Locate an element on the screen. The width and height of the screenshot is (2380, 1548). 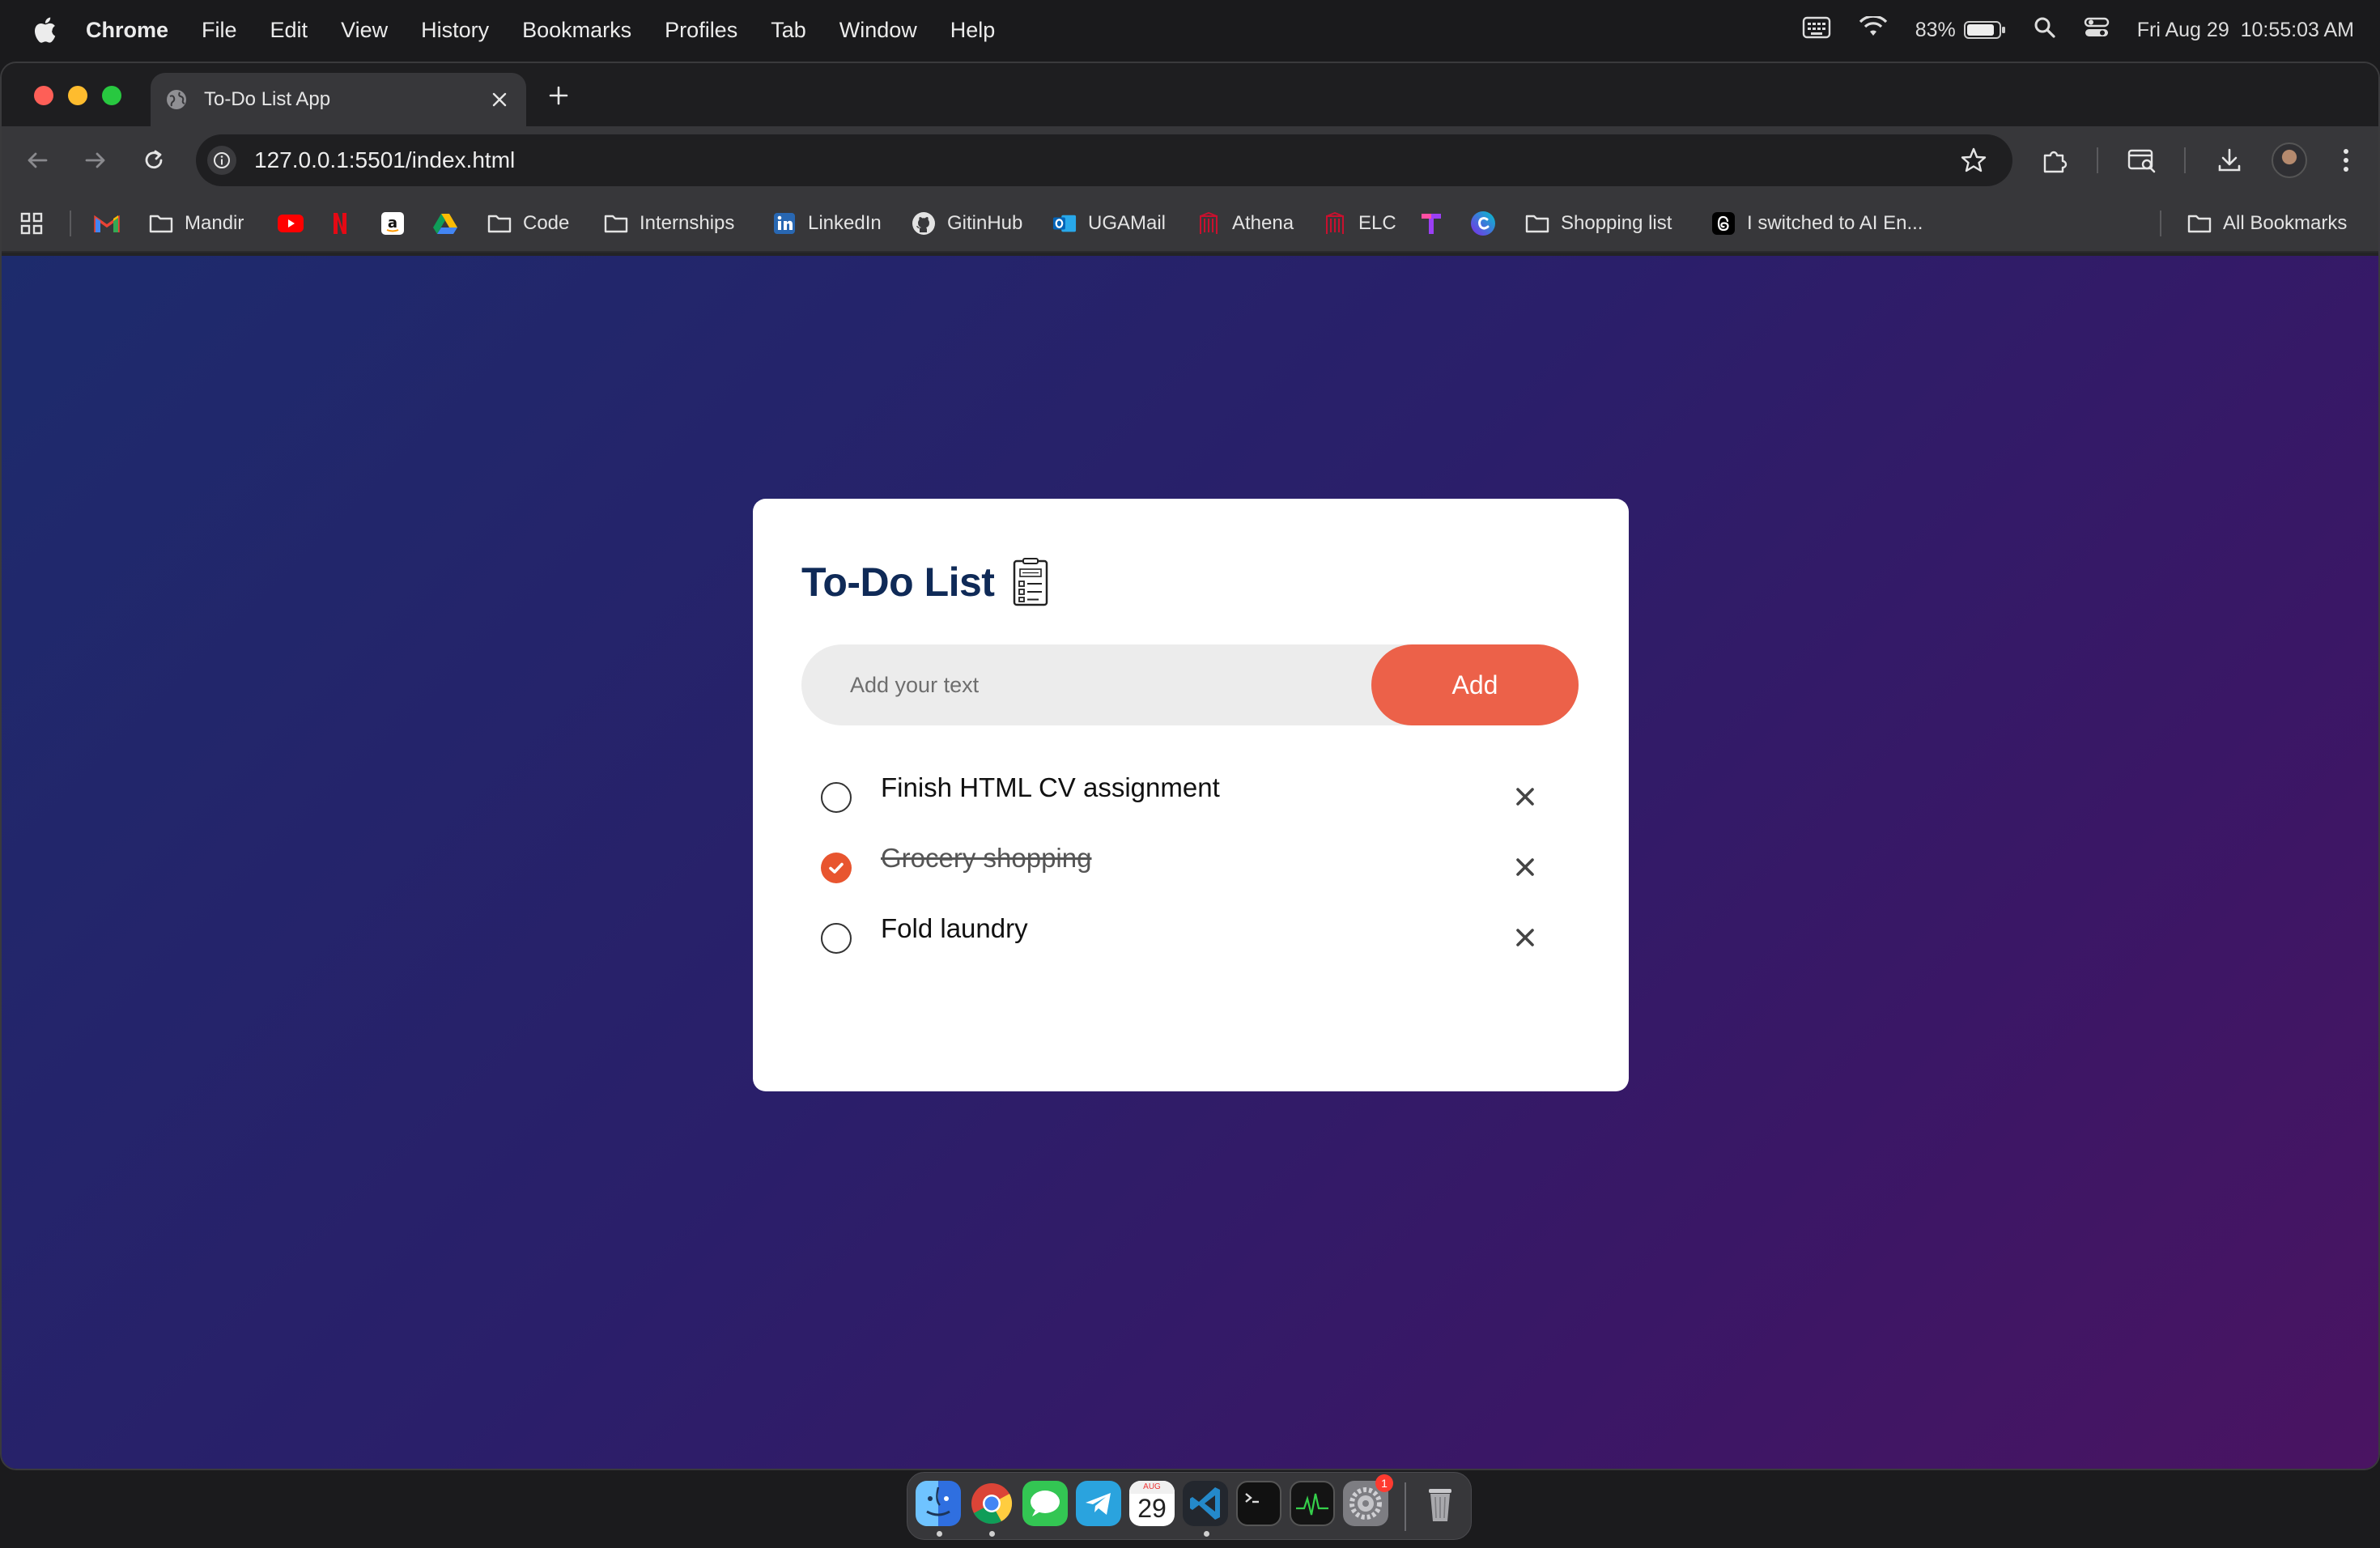
wifi-icon is located at coordinates (1874, 30).